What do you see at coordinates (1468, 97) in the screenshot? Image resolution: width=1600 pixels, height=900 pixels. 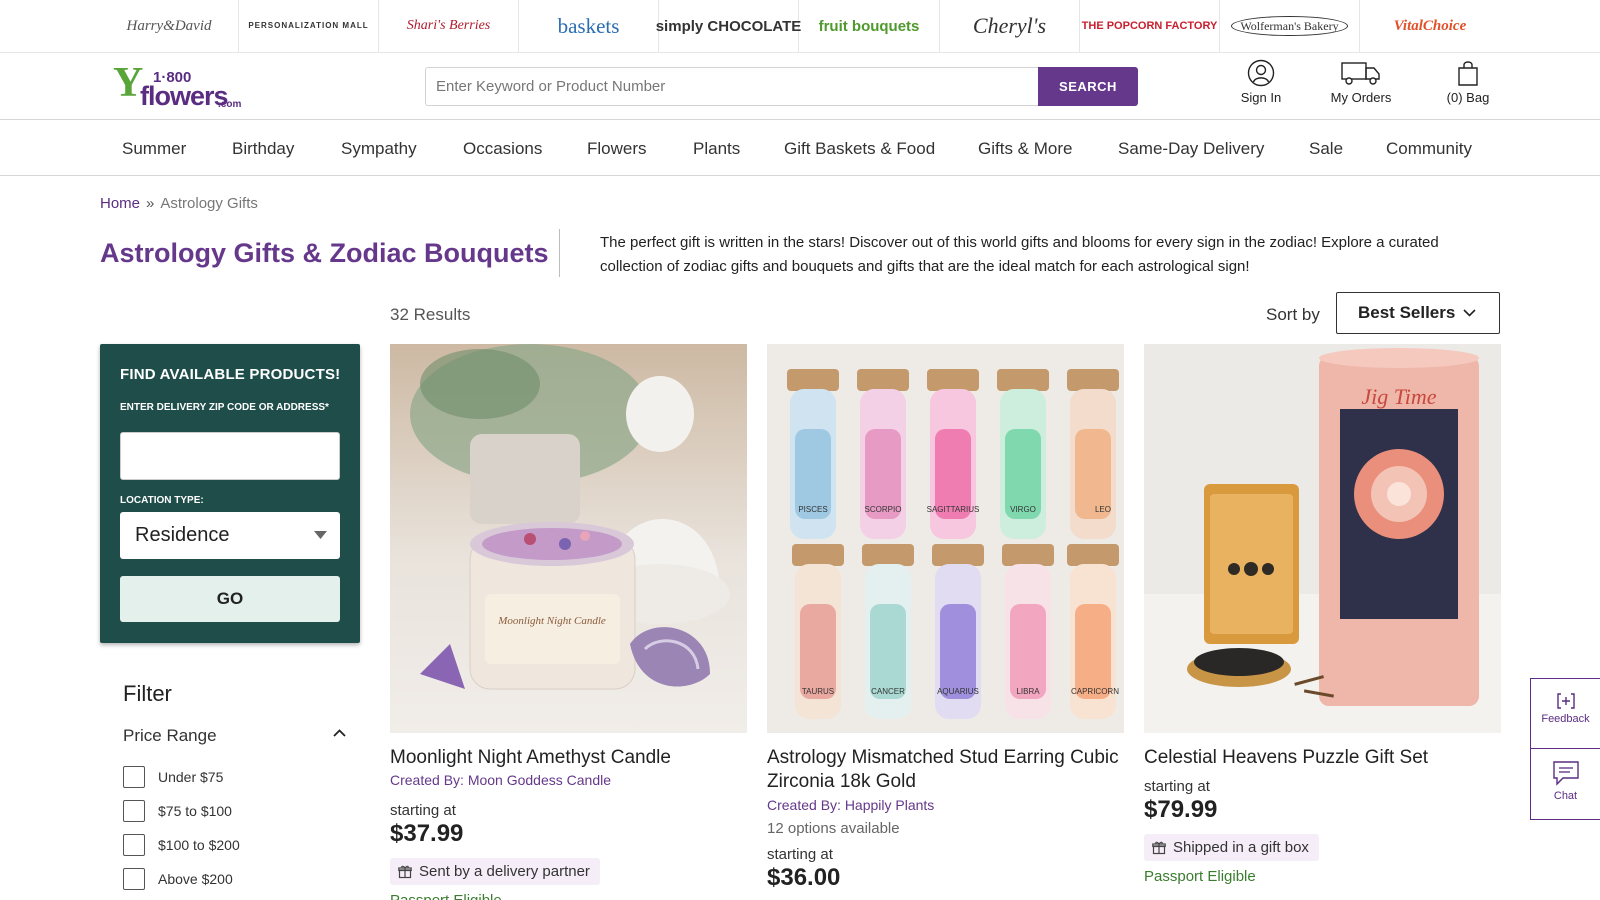 I see `bag-label: (0) Bag` at bounding box center [1468, 97].